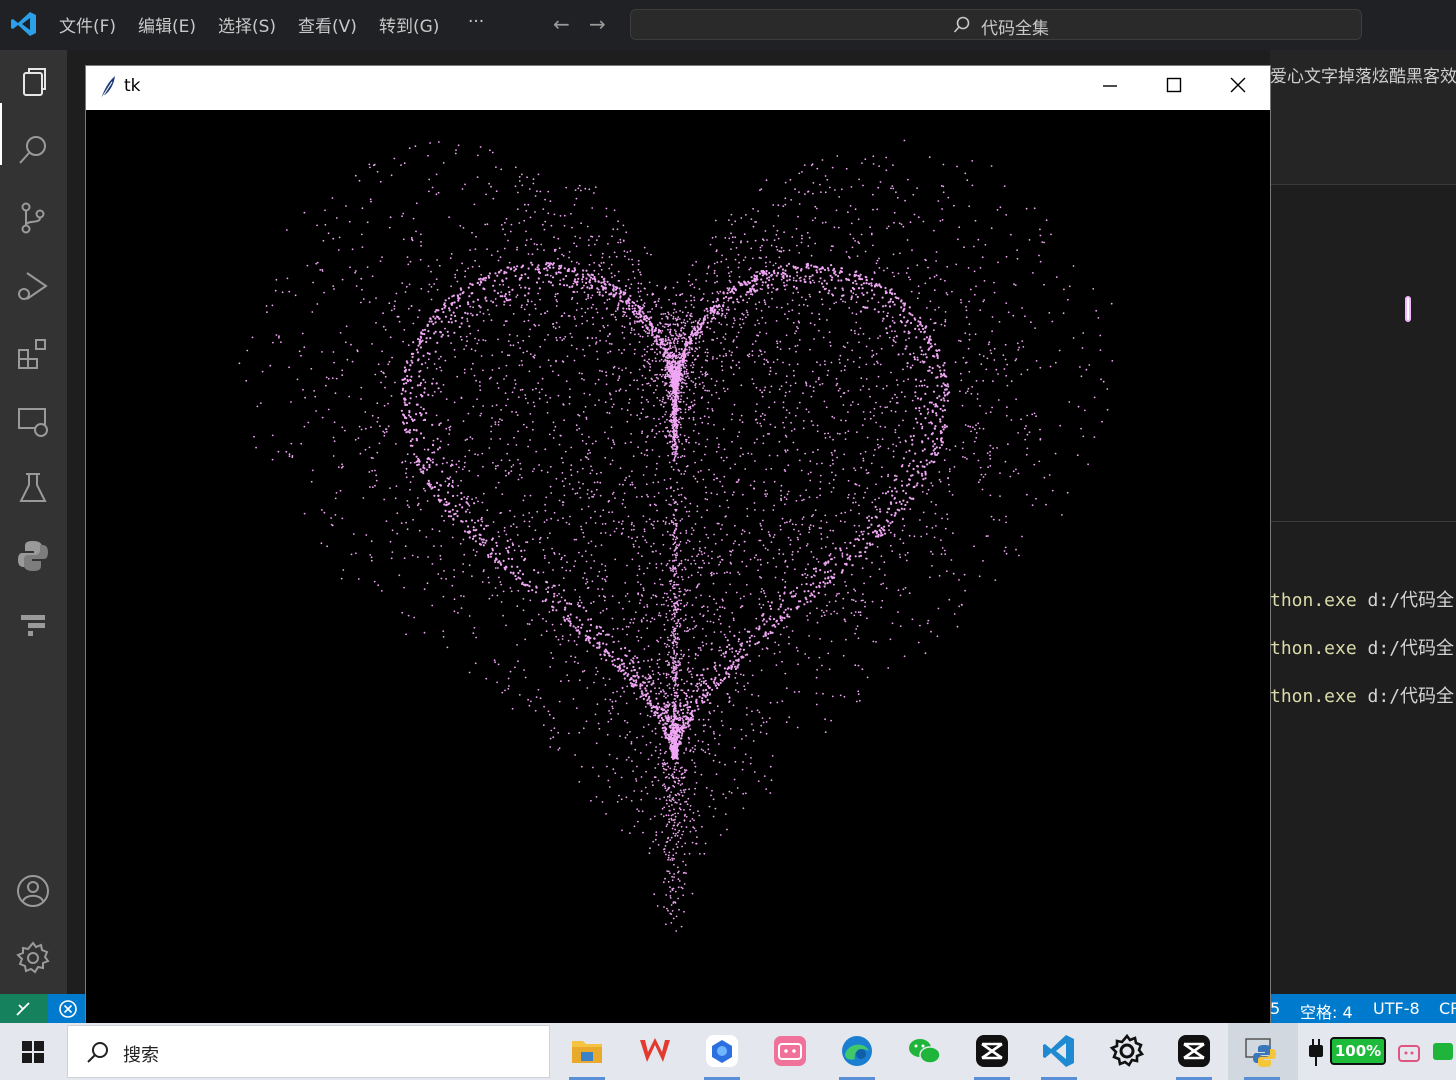 This screenshot has height=1080, width=1456. Describe the element at coordinates (587, 1051) in the screenshot. I see `file-explorer-icon` at that location.